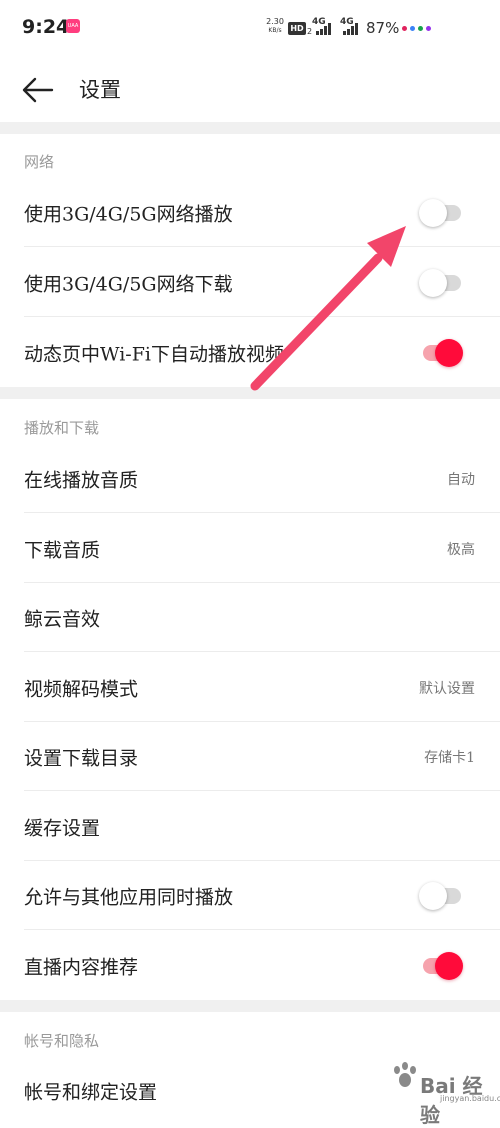 The width and height of the screenshot is (500, 1128). I want to click on notification-dots-icon, so click(416, 28).